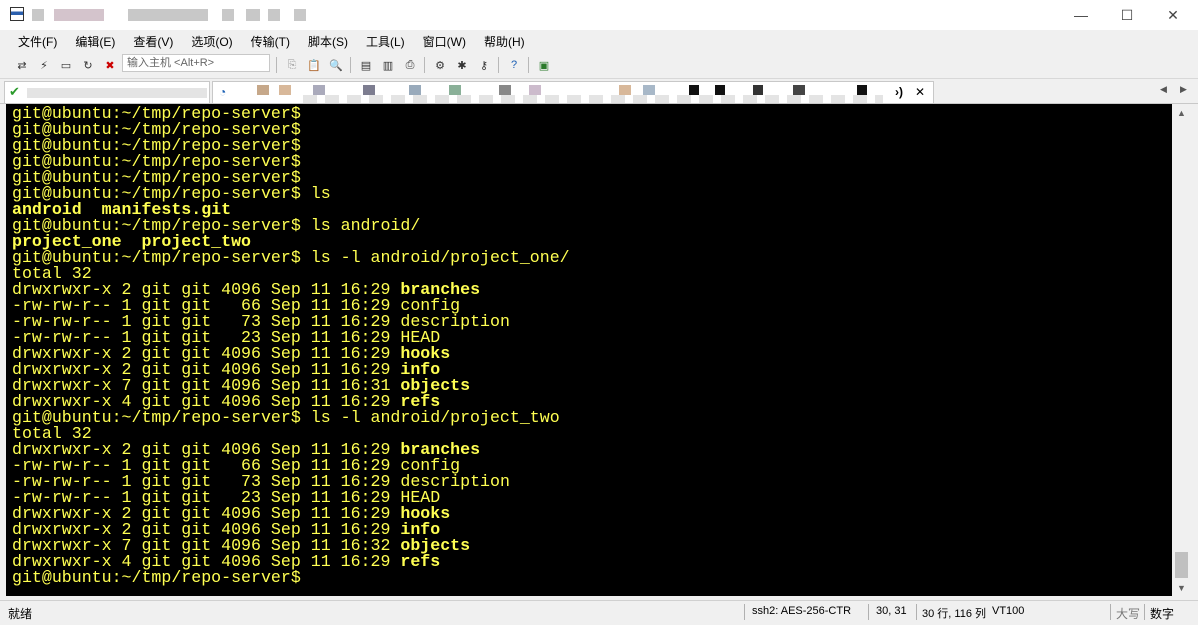 This screenshot has width=1198, height=625. What do you see at coordinates (420, 561) in the screenshot?
I see `terminal-file-name: refs` at bounding box center [420, 561].